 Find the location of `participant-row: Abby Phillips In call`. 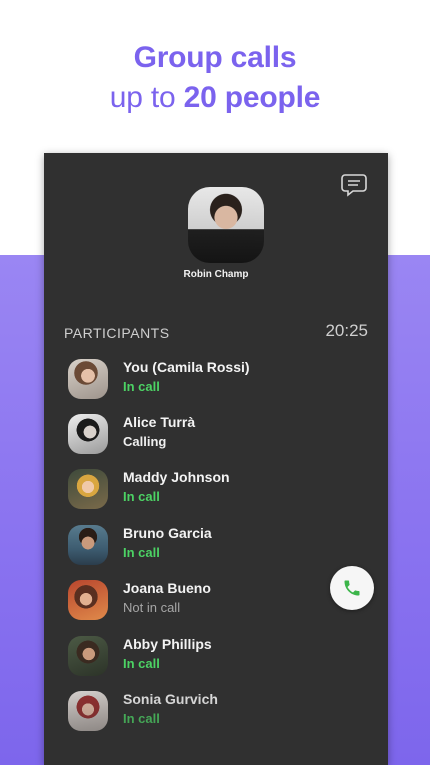

participant-row: Abby Phillips In call is located at coordinates (216, 657).